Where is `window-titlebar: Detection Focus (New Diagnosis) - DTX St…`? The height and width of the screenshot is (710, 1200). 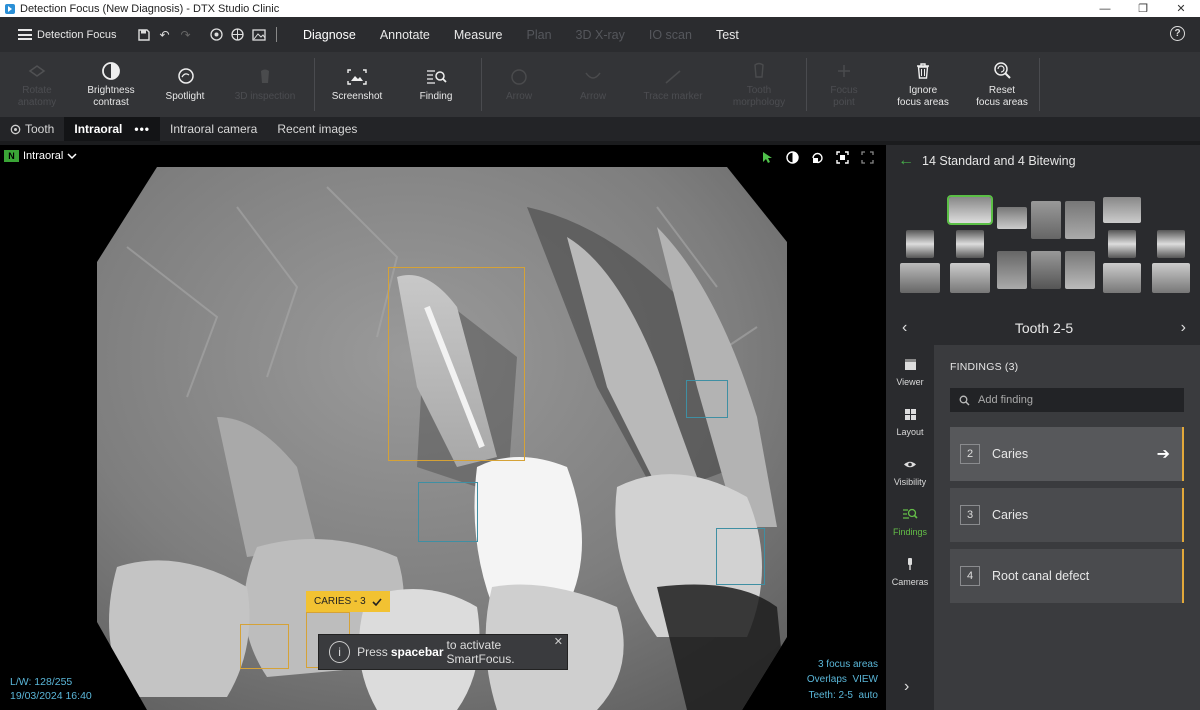
window-titlebar: Detection Focus (New Diagnosis) - DTX St… is located at coordinates (600, 8).